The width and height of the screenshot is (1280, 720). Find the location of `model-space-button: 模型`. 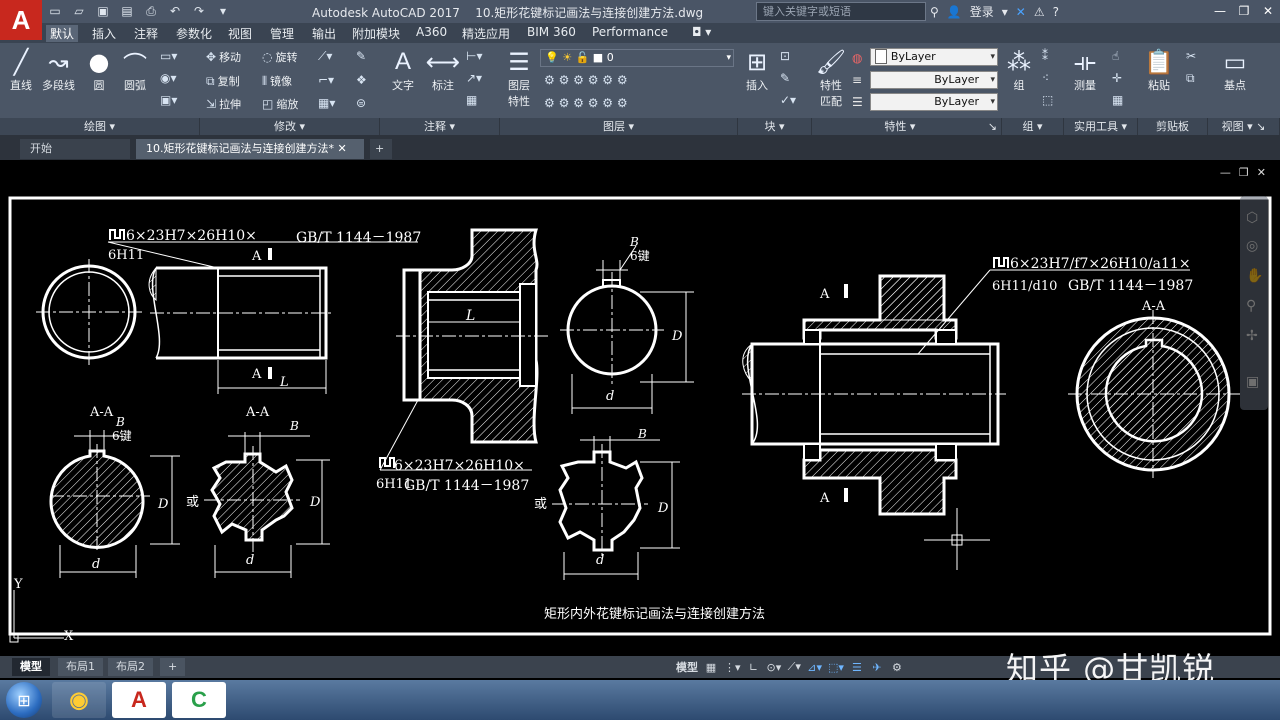

model-space-button: 模型 is located at coordinates (687, 667).